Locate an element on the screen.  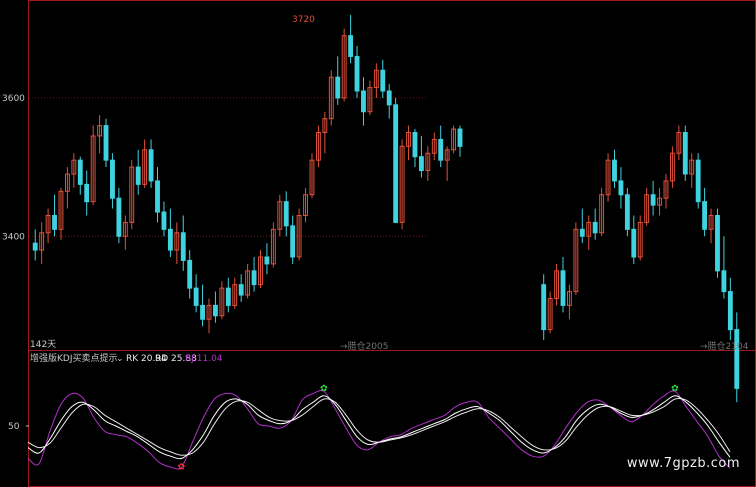
kdj-line-rk is located at coordinates (379, 427).